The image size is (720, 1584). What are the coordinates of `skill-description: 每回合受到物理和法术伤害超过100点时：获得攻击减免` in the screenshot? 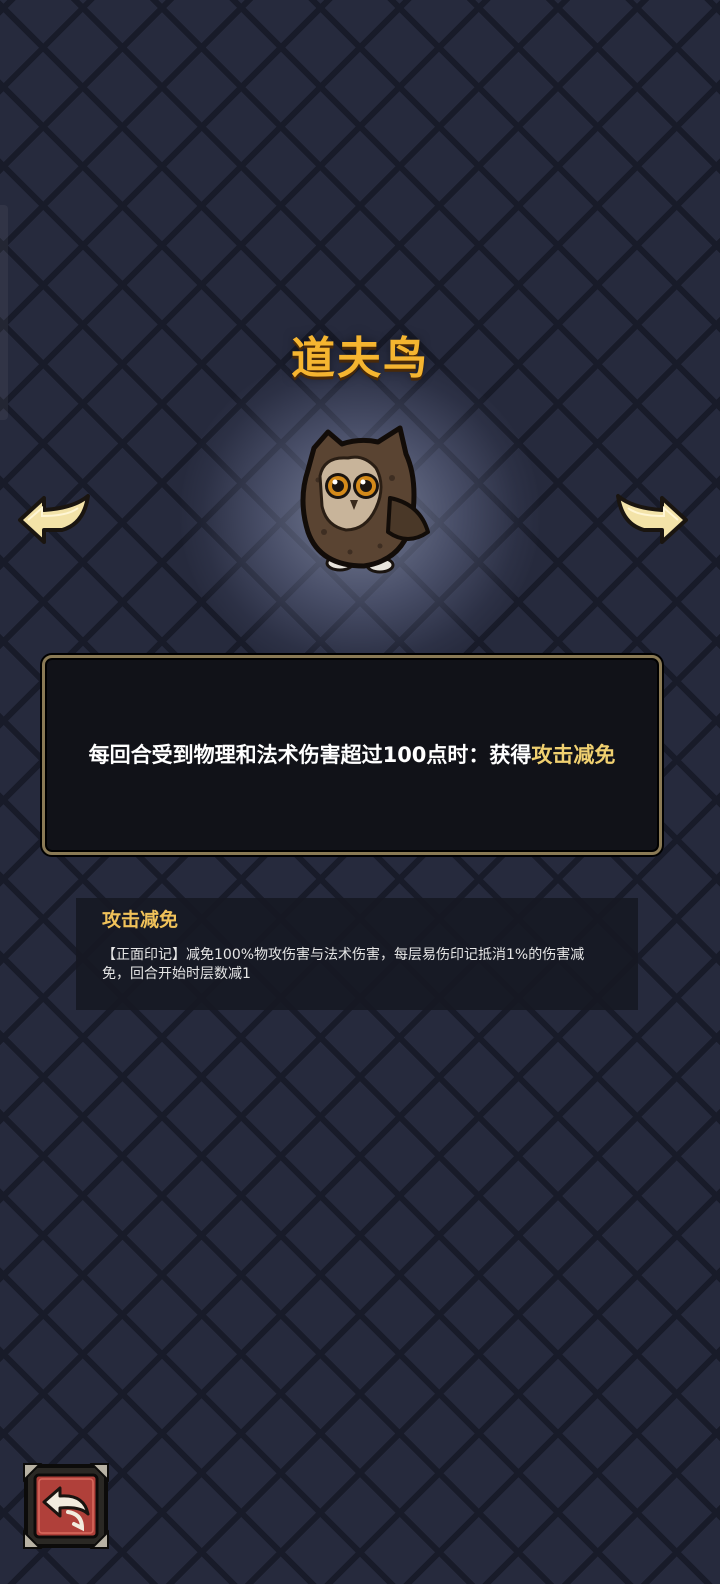 It's located at (352, 755).